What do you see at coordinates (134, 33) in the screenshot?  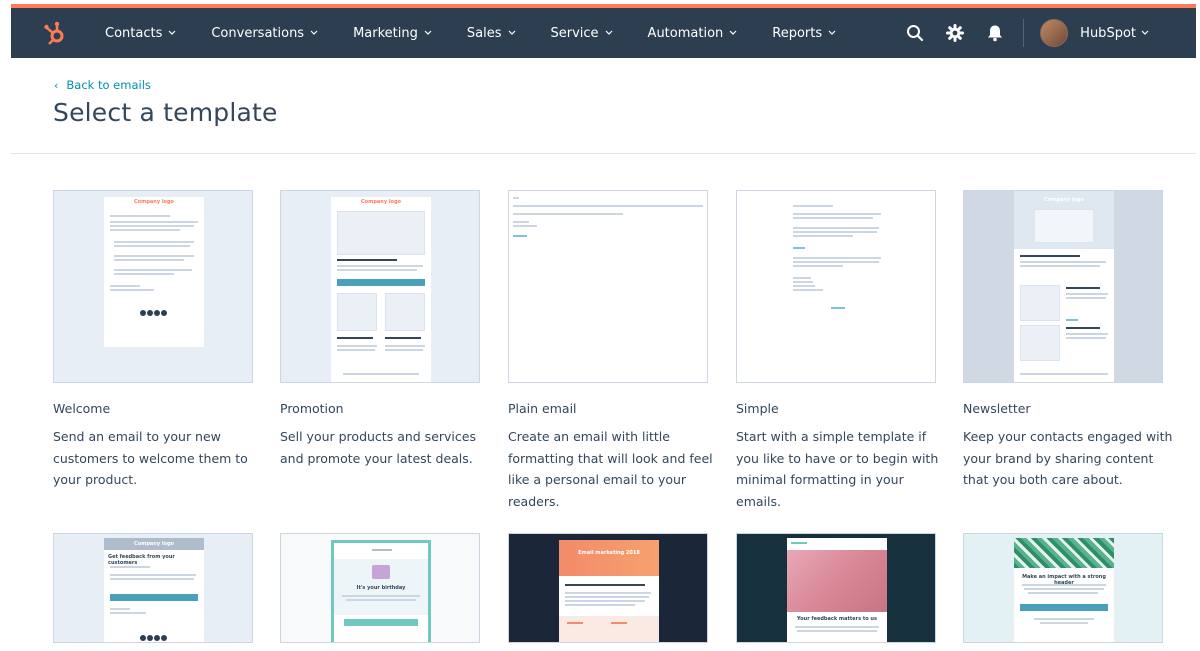 I see `menu-label: Contacts` at bounding box center [134, 33].